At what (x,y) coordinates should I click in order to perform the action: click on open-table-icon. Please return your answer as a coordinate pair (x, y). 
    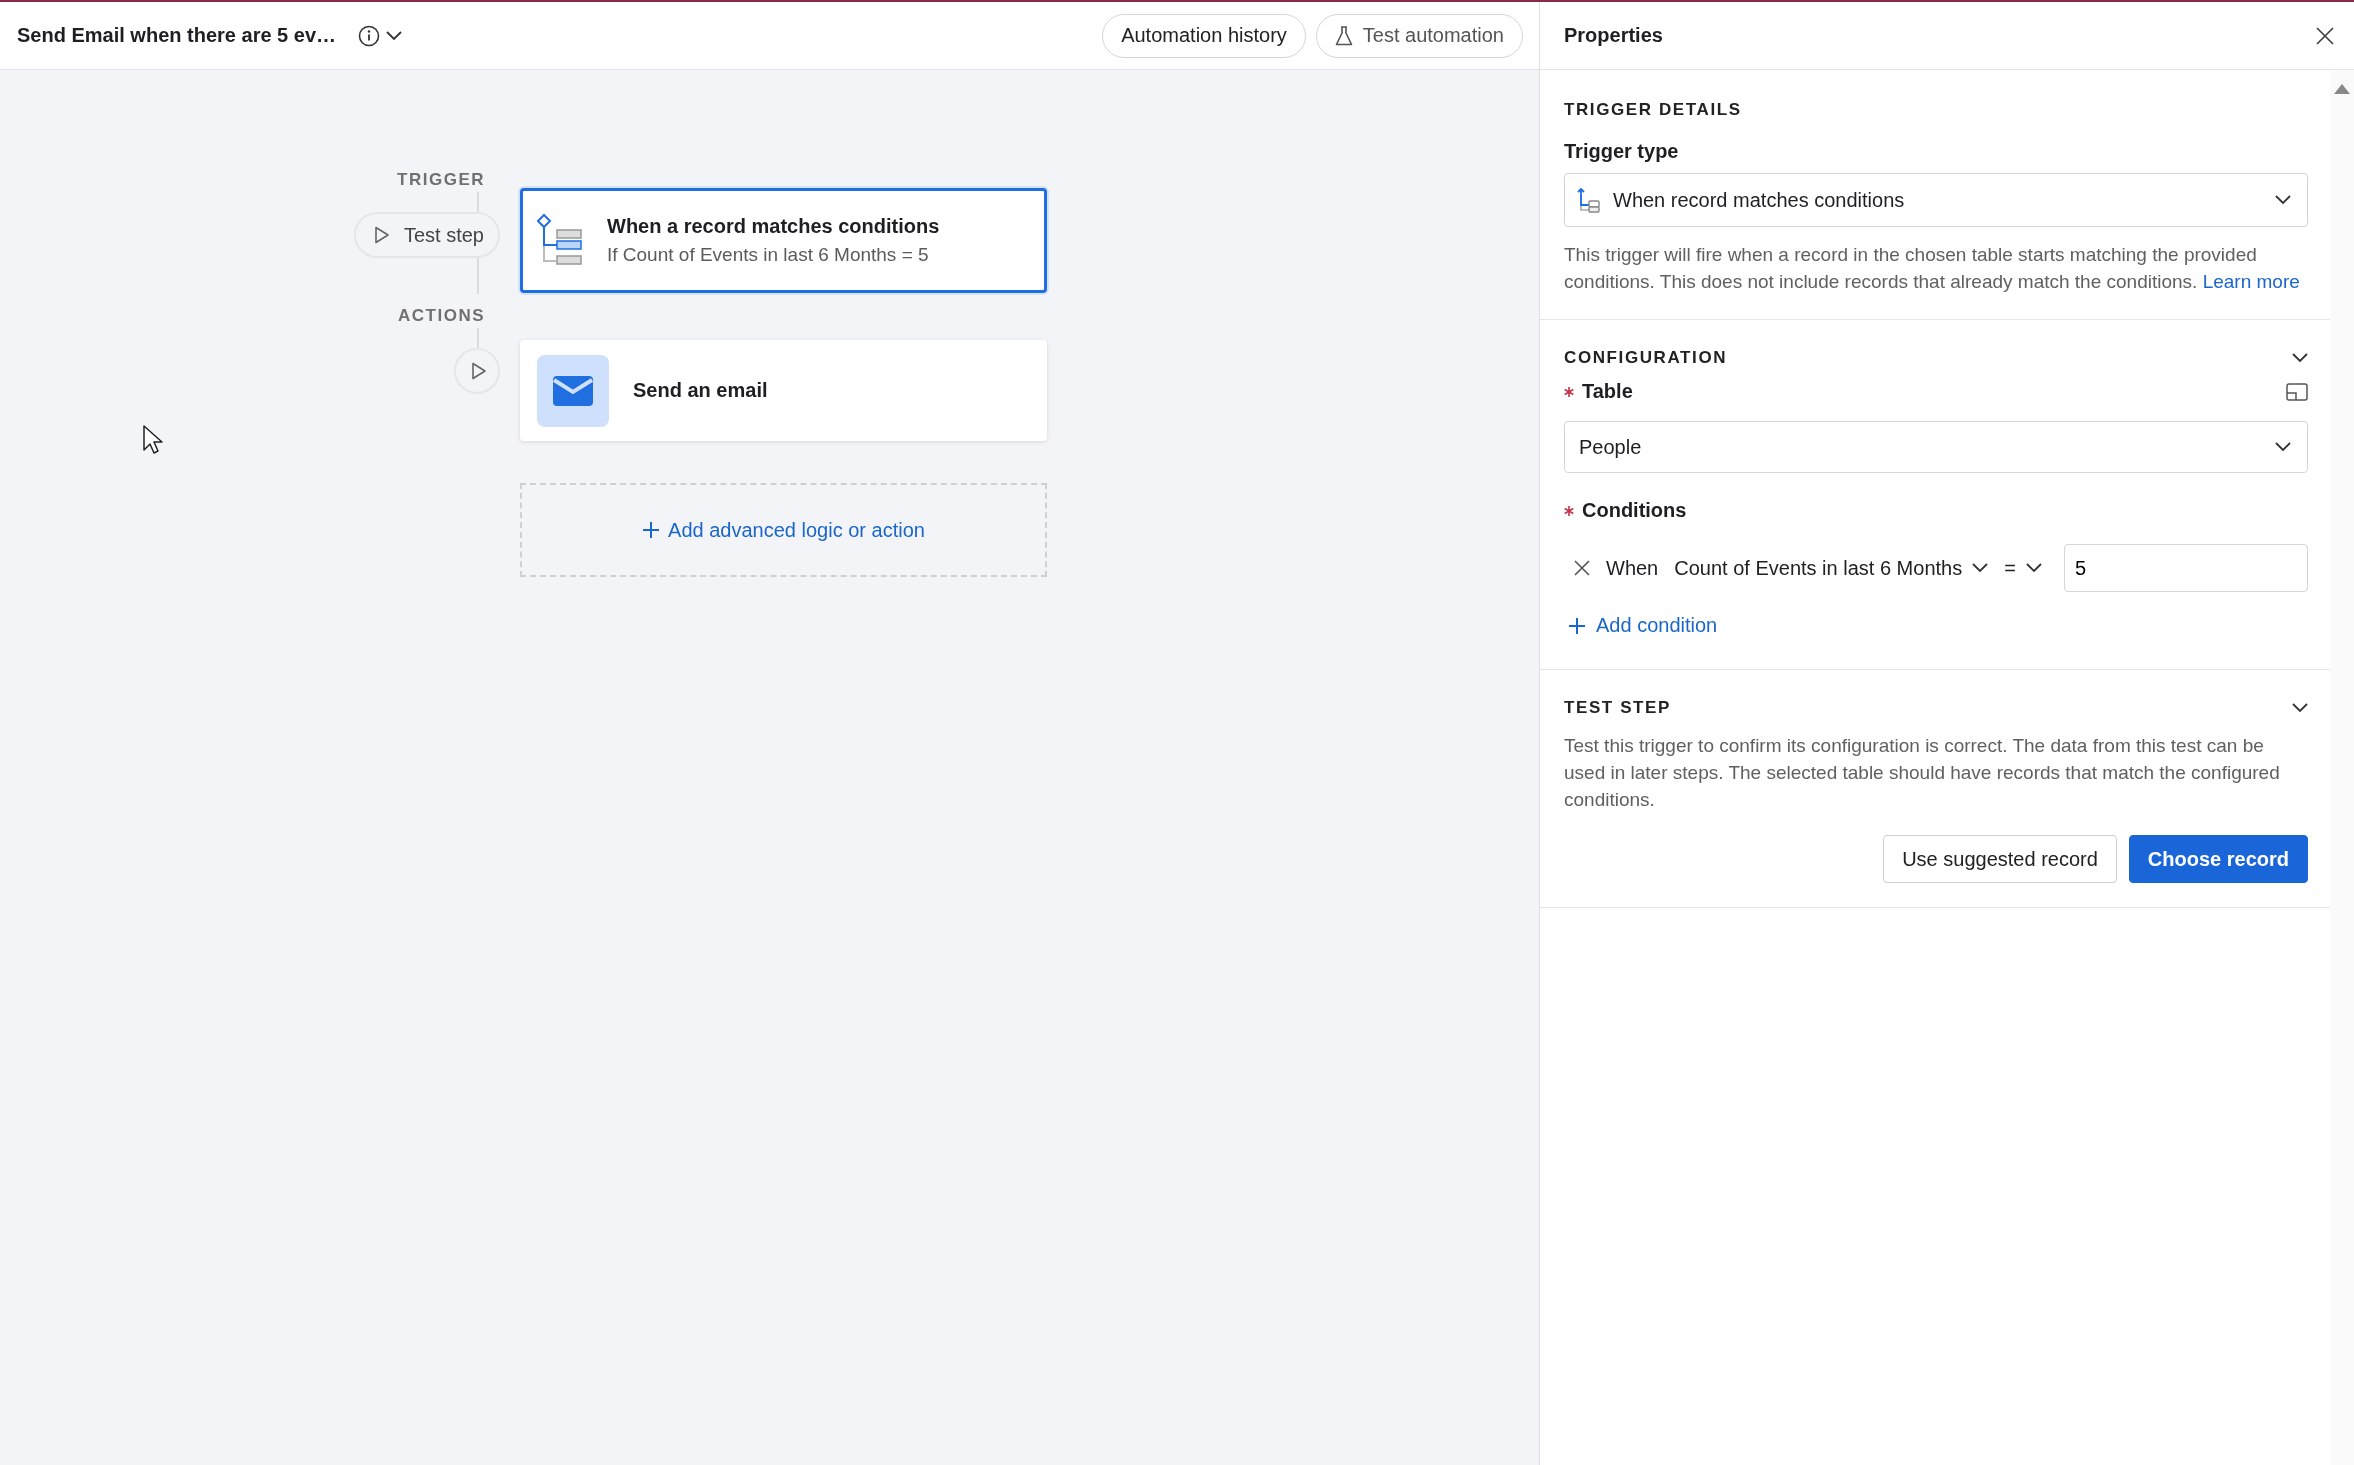
    Looking at the image, I should click on (2297, 391).